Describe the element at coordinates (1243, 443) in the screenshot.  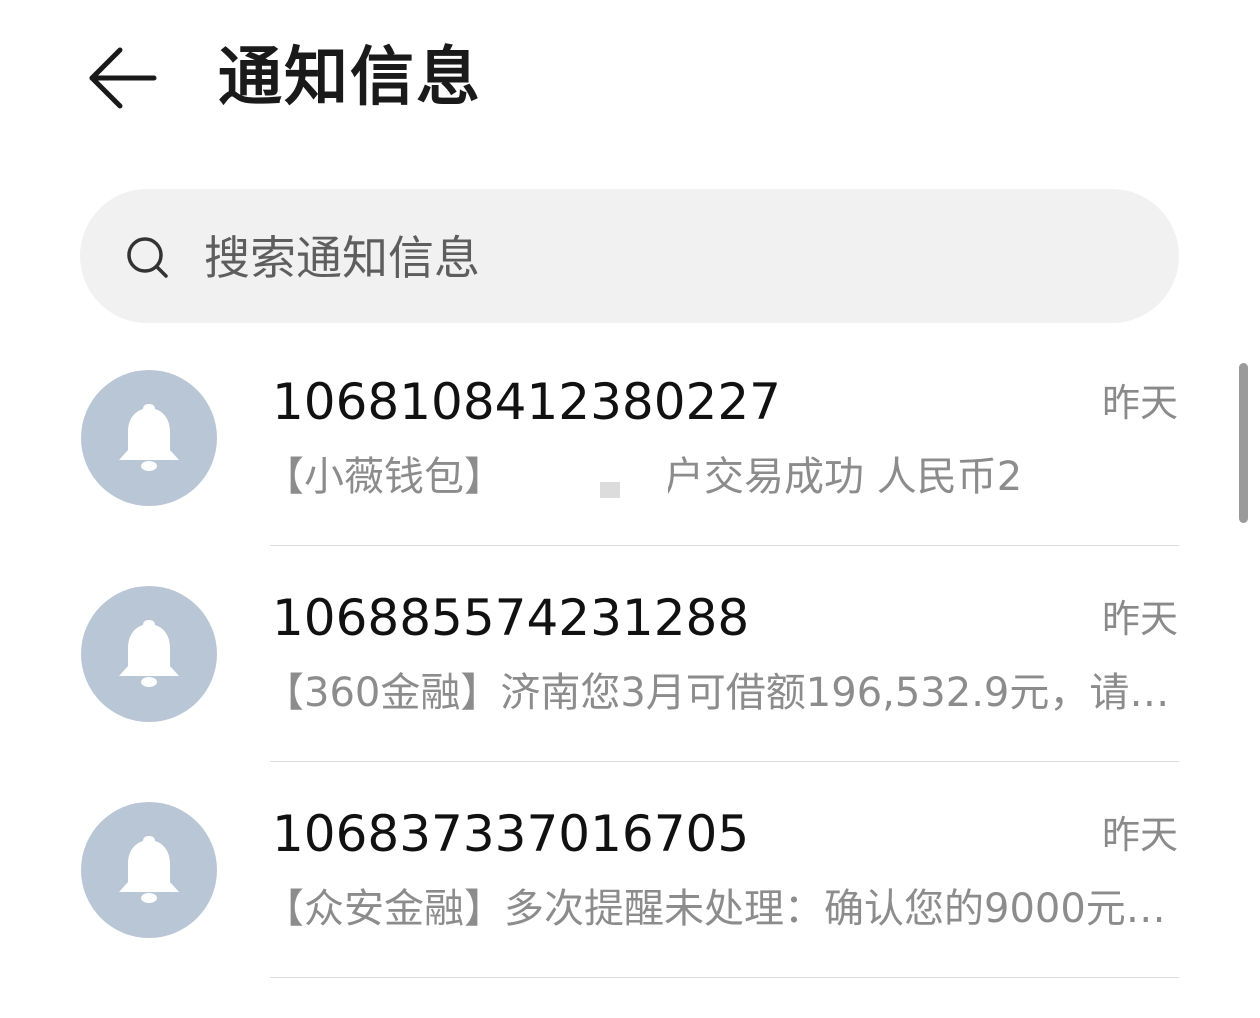
I see `scrollbar` at that location.